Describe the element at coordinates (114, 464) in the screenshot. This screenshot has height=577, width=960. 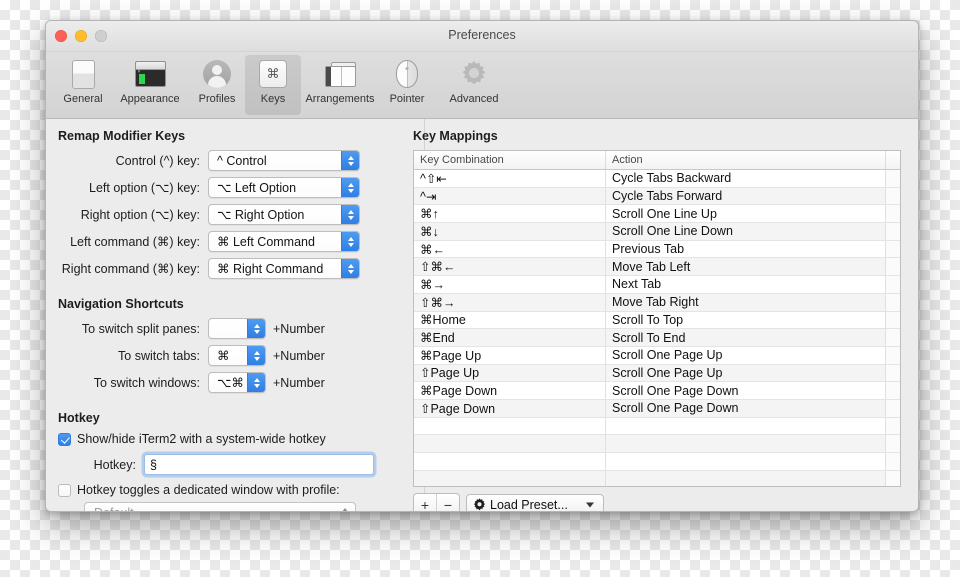
I see `hotkey-field-label: Hotkey:` at that location.